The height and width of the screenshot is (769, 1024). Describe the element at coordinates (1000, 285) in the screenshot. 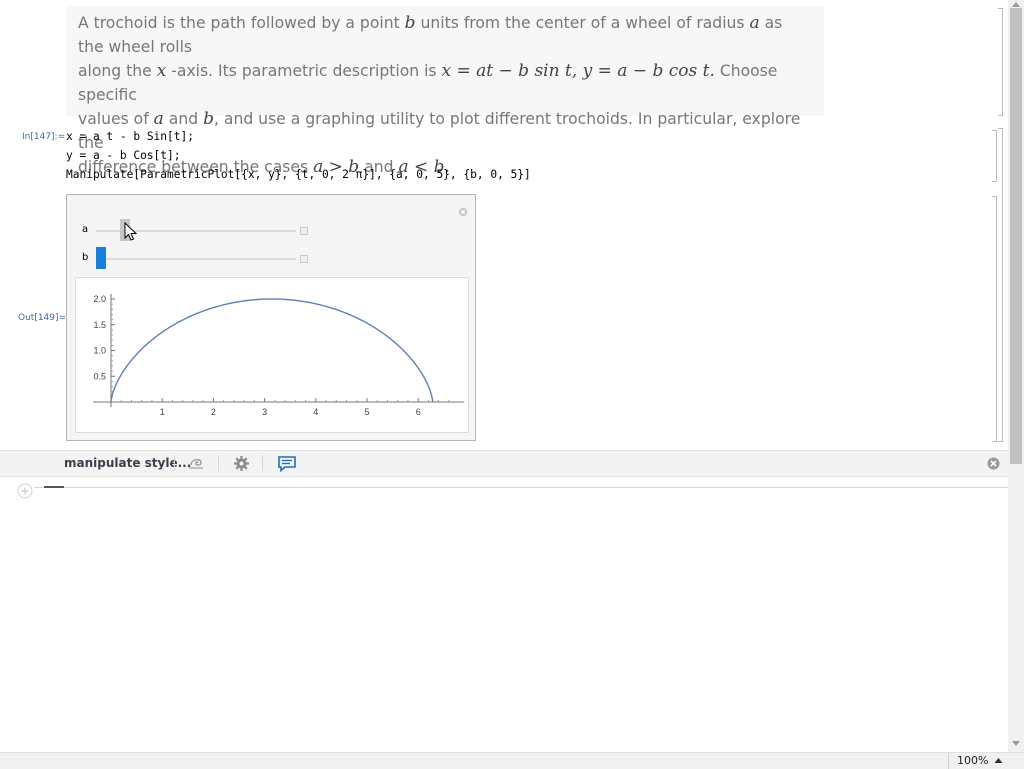

I see `group-bracket` at that location.